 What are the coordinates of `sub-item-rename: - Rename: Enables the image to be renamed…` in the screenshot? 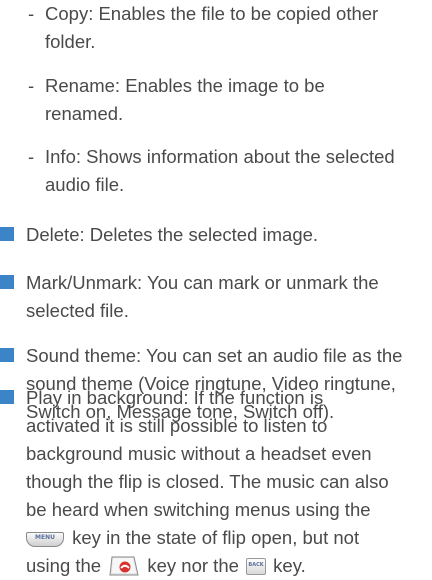 It's located at (228, 100).